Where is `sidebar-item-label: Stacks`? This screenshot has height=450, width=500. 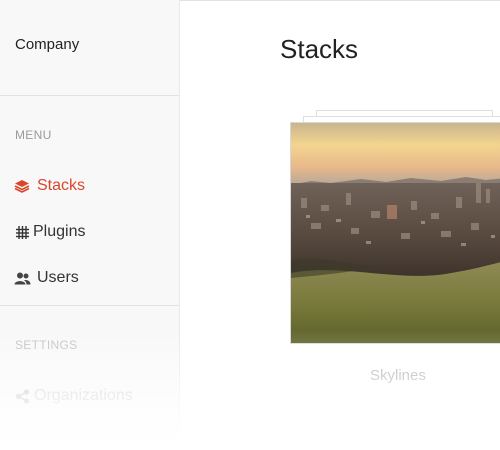 sidebar-item-label: Stacks is located at coordinates (61, 185).